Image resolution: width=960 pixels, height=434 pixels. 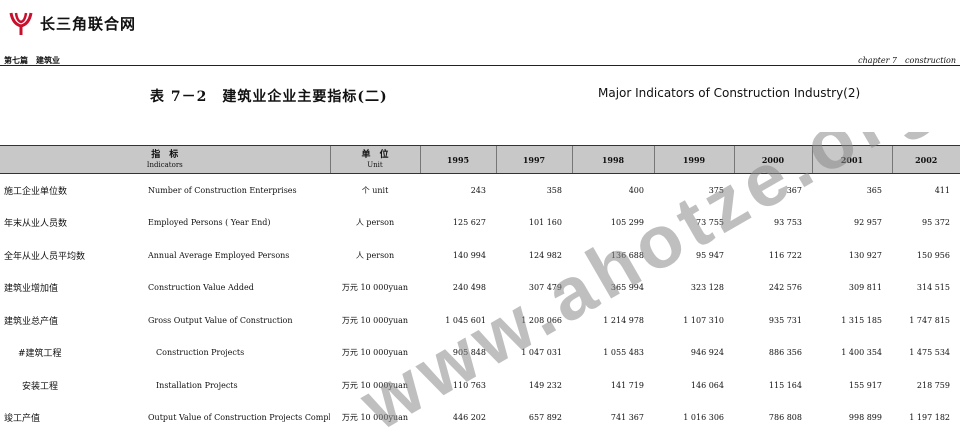 I want to click on year-header: 2000, so click(x=773, y=160).